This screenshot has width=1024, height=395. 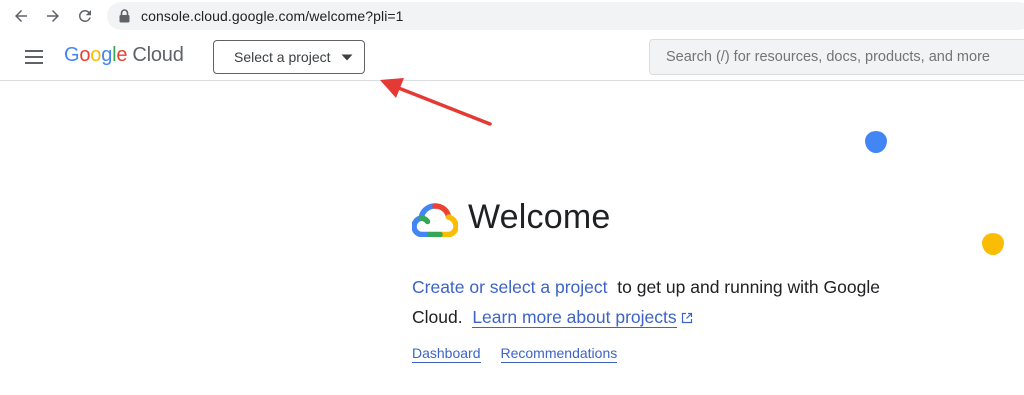 I want to click on back-button, so click(x=21, y=16).